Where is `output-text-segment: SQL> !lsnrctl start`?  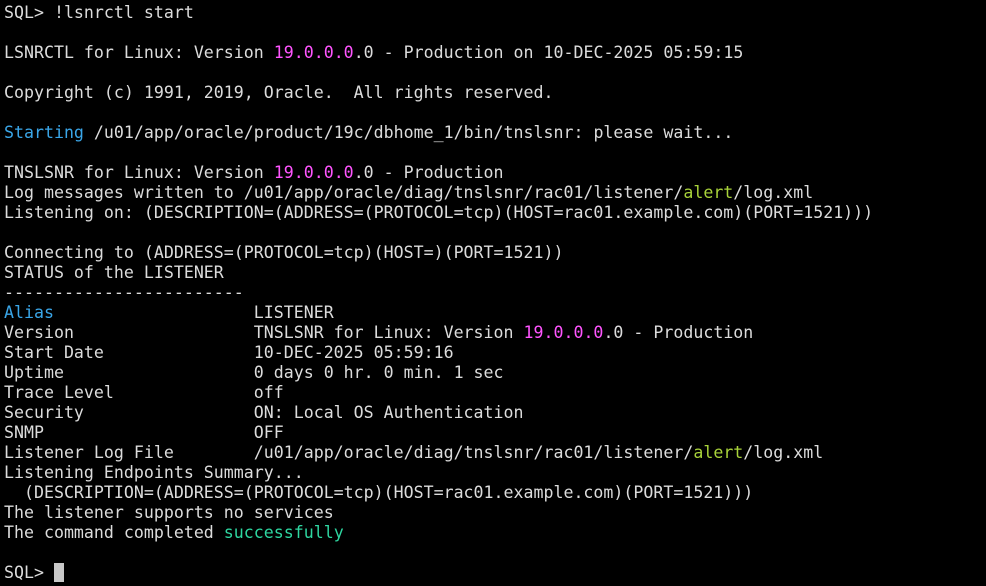 output-text-segment: SQL> !lsnrctl start is located at coordinates (99, 12).